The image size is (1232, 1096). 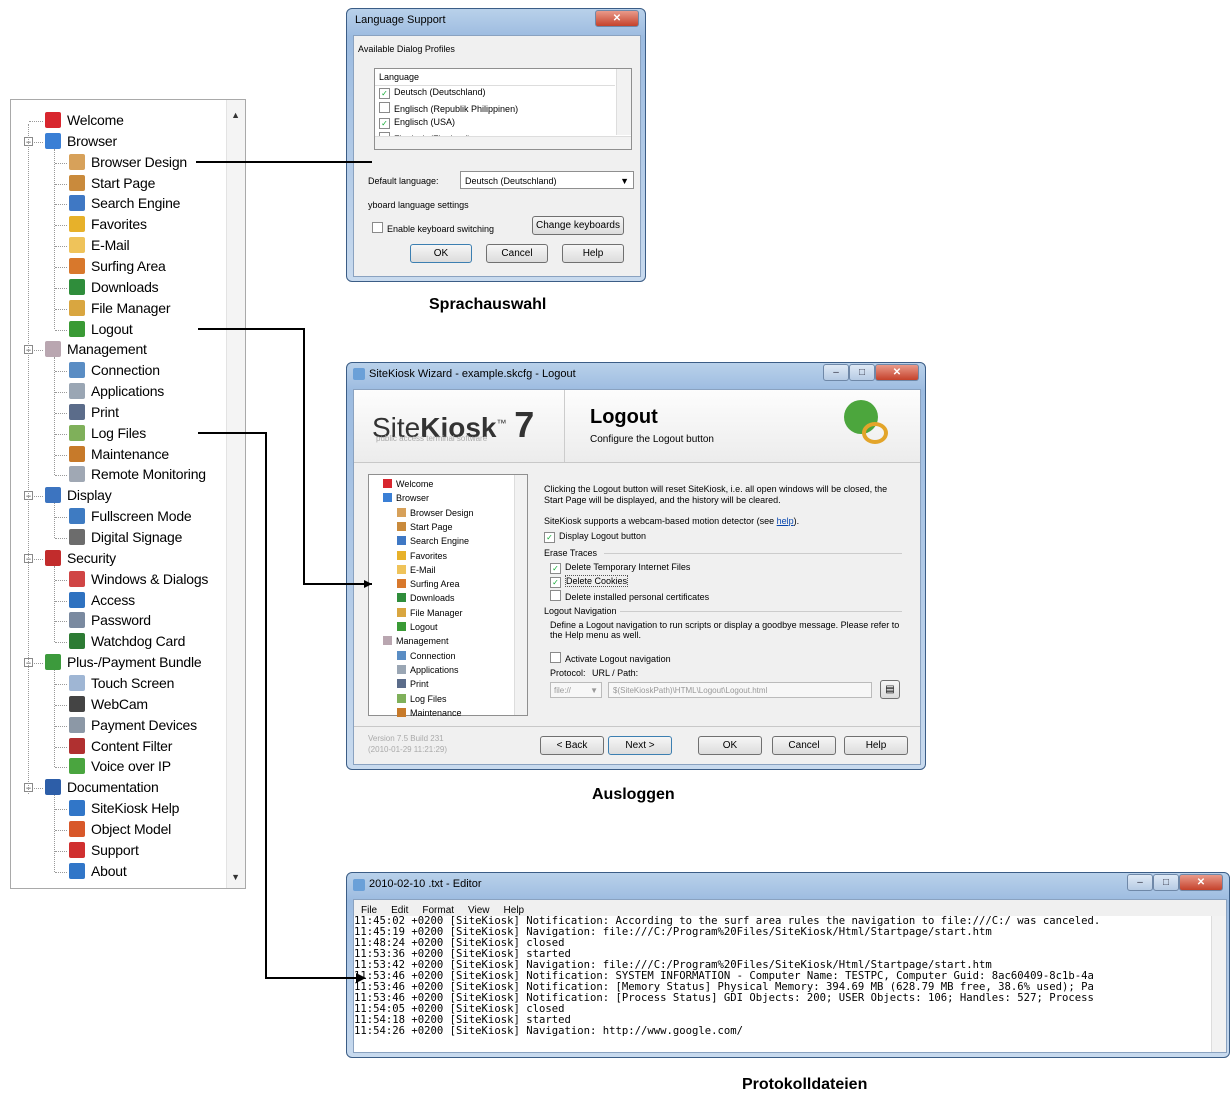 What do you see at coordinates (368, 584) in the screenshot?
I see `arrowhead-logout` at bounding box center [368, 584].